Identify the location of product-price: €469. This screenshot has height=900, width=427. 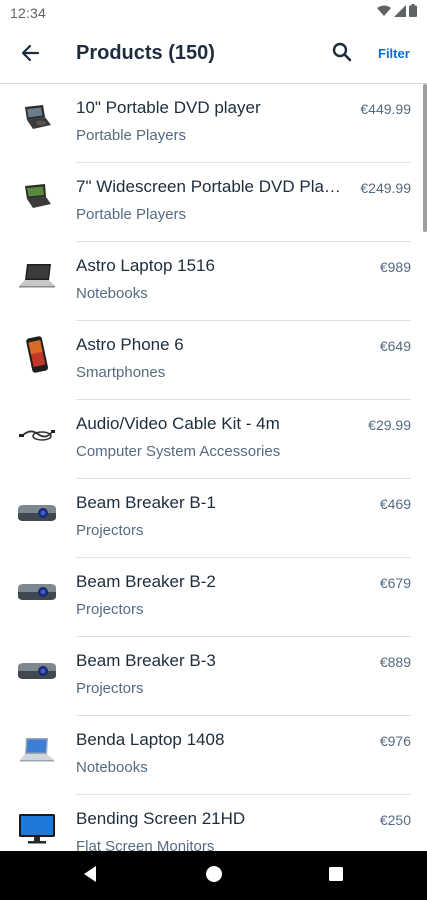
(395, 504).